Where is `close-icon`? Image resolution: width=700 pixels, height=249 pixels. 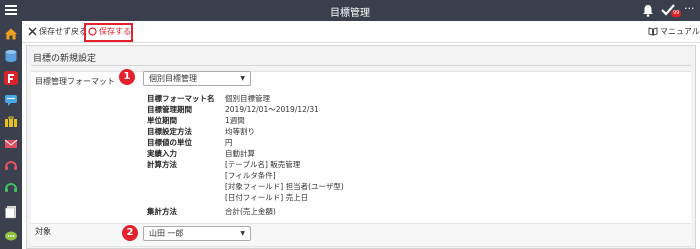 close-icon is located at coordinates (32, 31).